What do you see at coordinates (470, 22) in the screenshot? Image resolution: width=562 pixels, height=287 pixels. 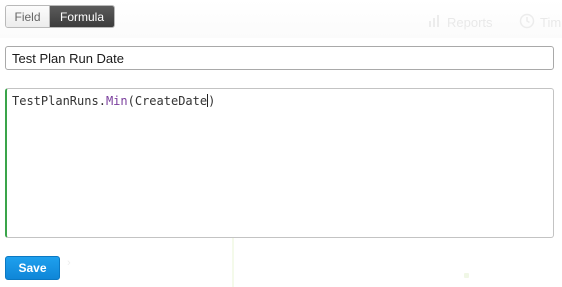 I see `background-reports-label: Reports` at bounding box center [470, 22].